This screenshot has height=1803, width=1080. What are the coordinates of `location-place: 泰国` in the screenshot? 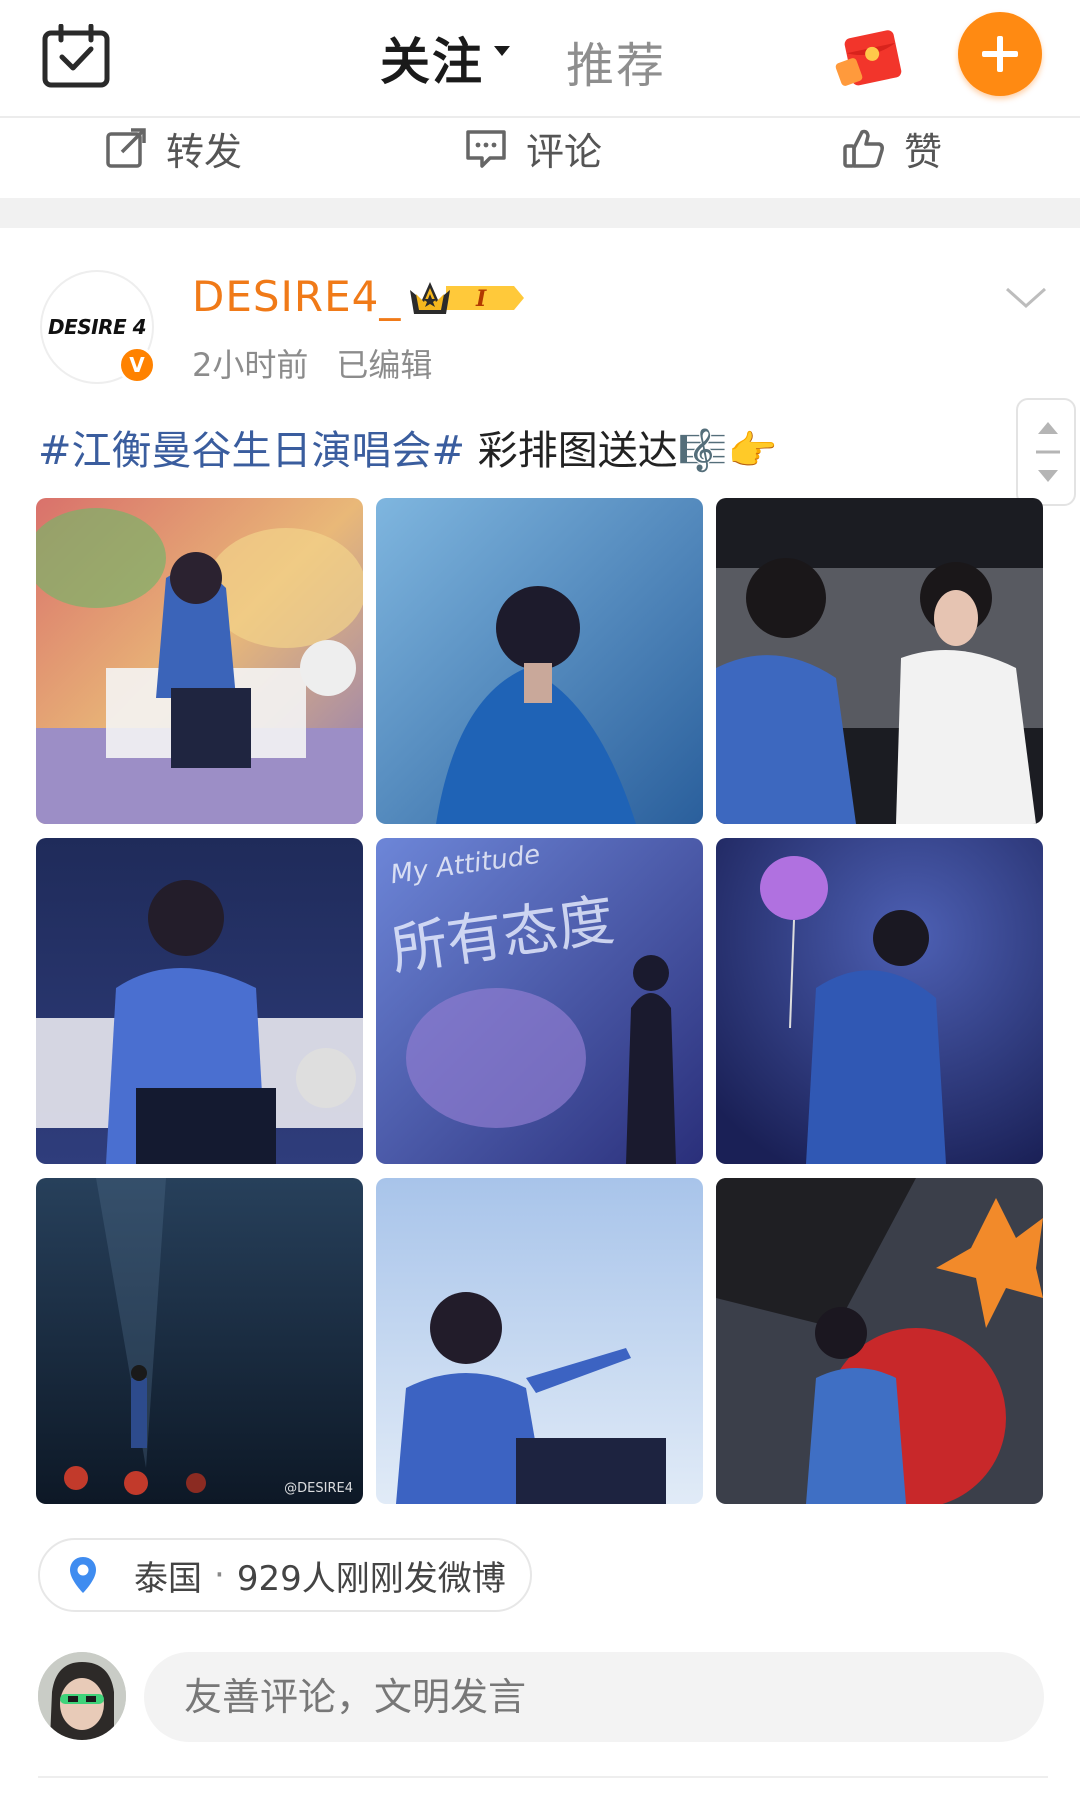 It's located at (168, 1578).